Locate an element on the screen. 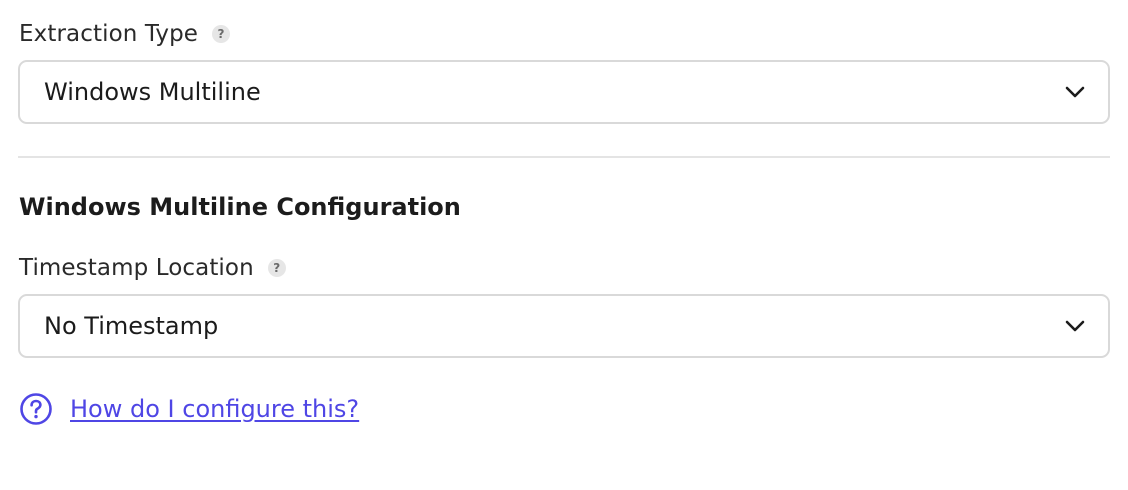 Image resolution: width=1128 pixels, height=490 pixels. timestamp-location-label-text: Timestamp Location is located at coordinates (136, 268).